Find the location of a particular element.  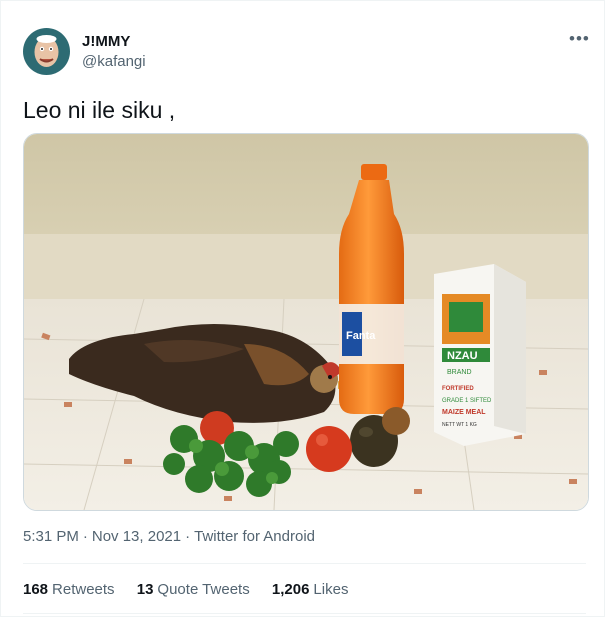

retweets-stat: 168 Retweets is located at coordinates (69, 589).